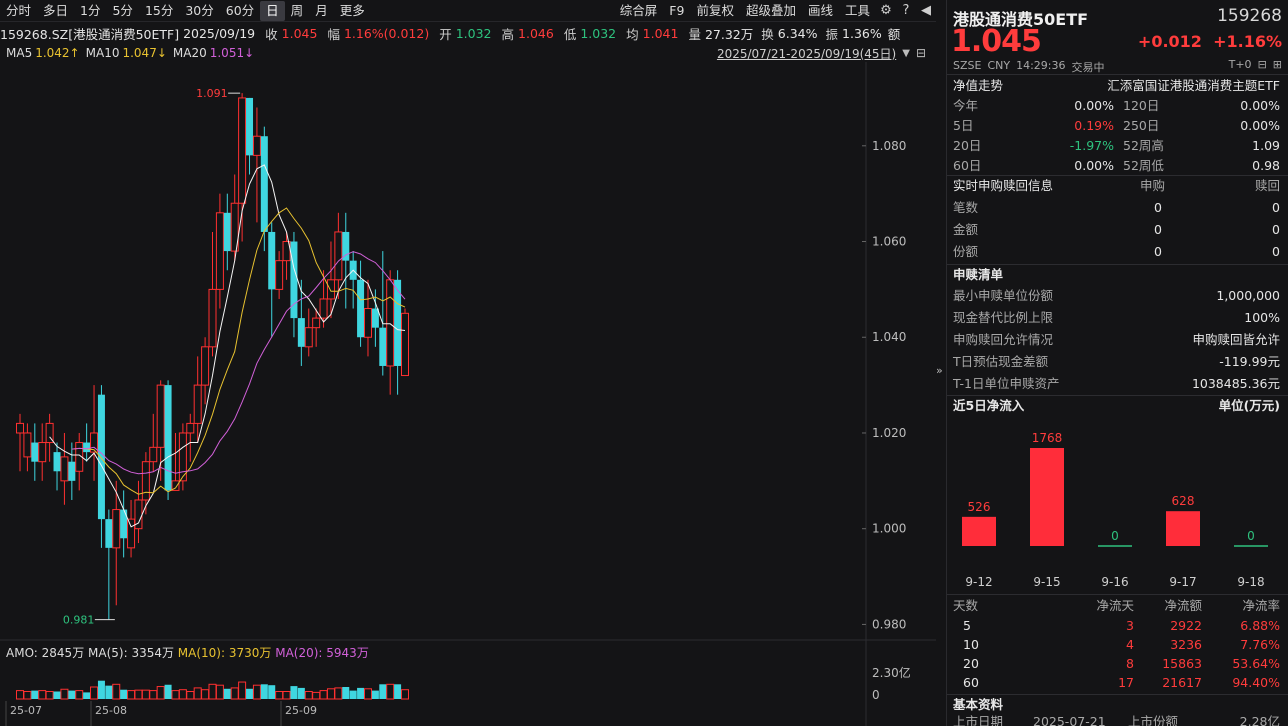 The width and height of the screenshot is (1288, 726). I want to click on inflow-value-label: 628, so click(1183, 501).